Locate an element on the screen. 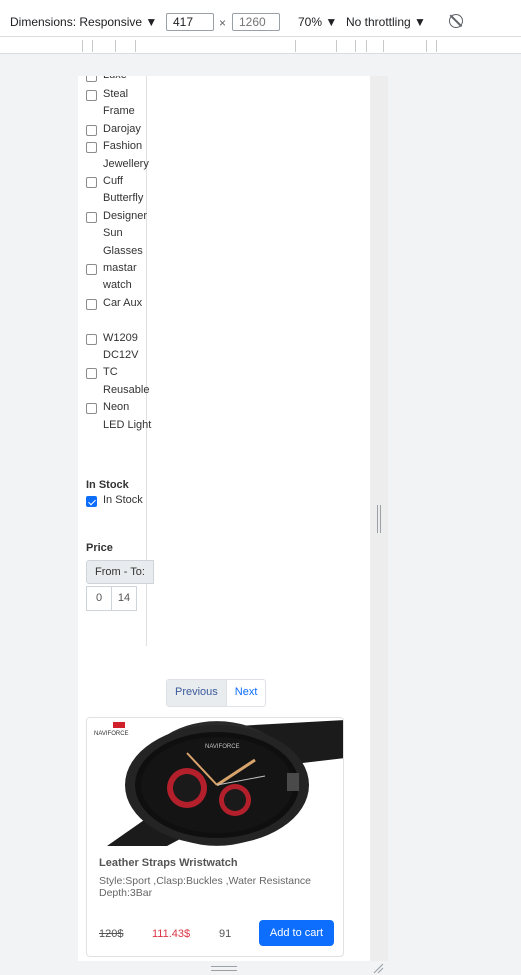 The width and height of the screenshot is (521, 975). dial-brand-text: NAVIFORCE is located at coordinates (222, 747).